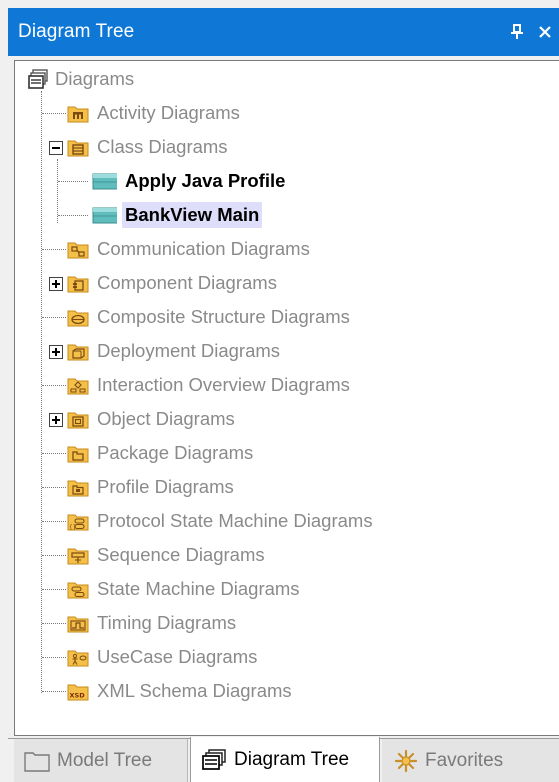 The width and height of the screenshot is (559, 782). Describe the element at coordinates (41, 392) in the screenshot. I see `tree-connector-main` at that location.